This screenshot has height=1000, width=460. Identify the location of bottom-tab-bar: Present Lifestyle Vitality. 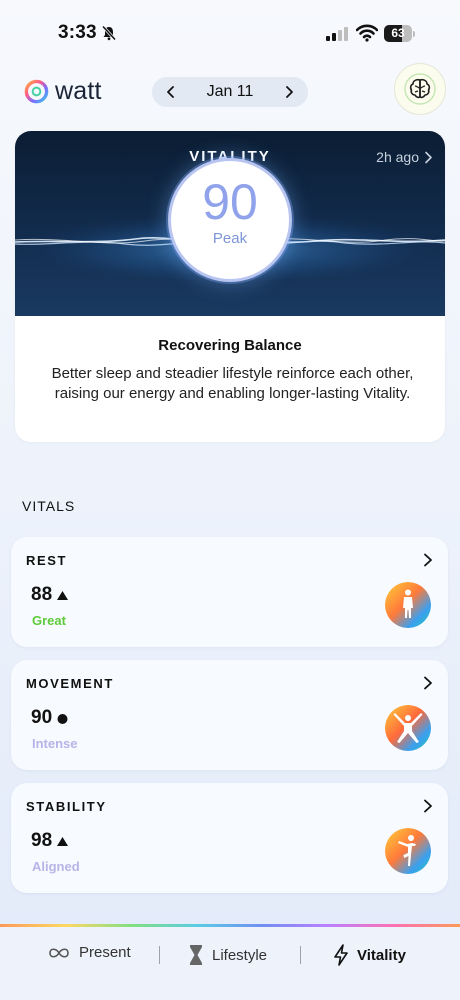
(230, 962).